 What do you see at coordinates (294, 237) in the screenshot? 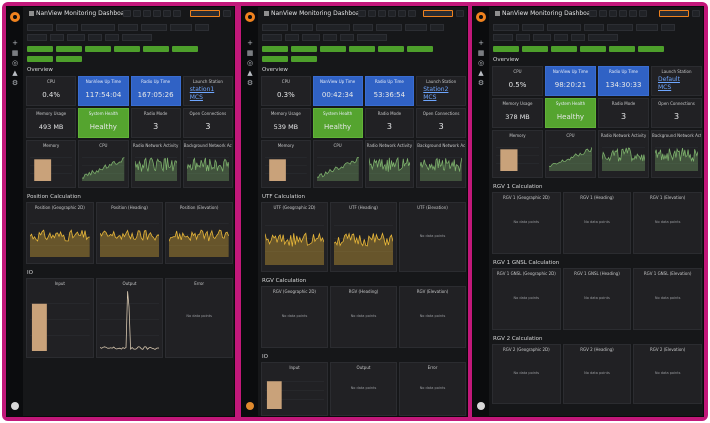
I see `graph-panel: UTF (Geographic 2D)` at bounding box center [294, 237].